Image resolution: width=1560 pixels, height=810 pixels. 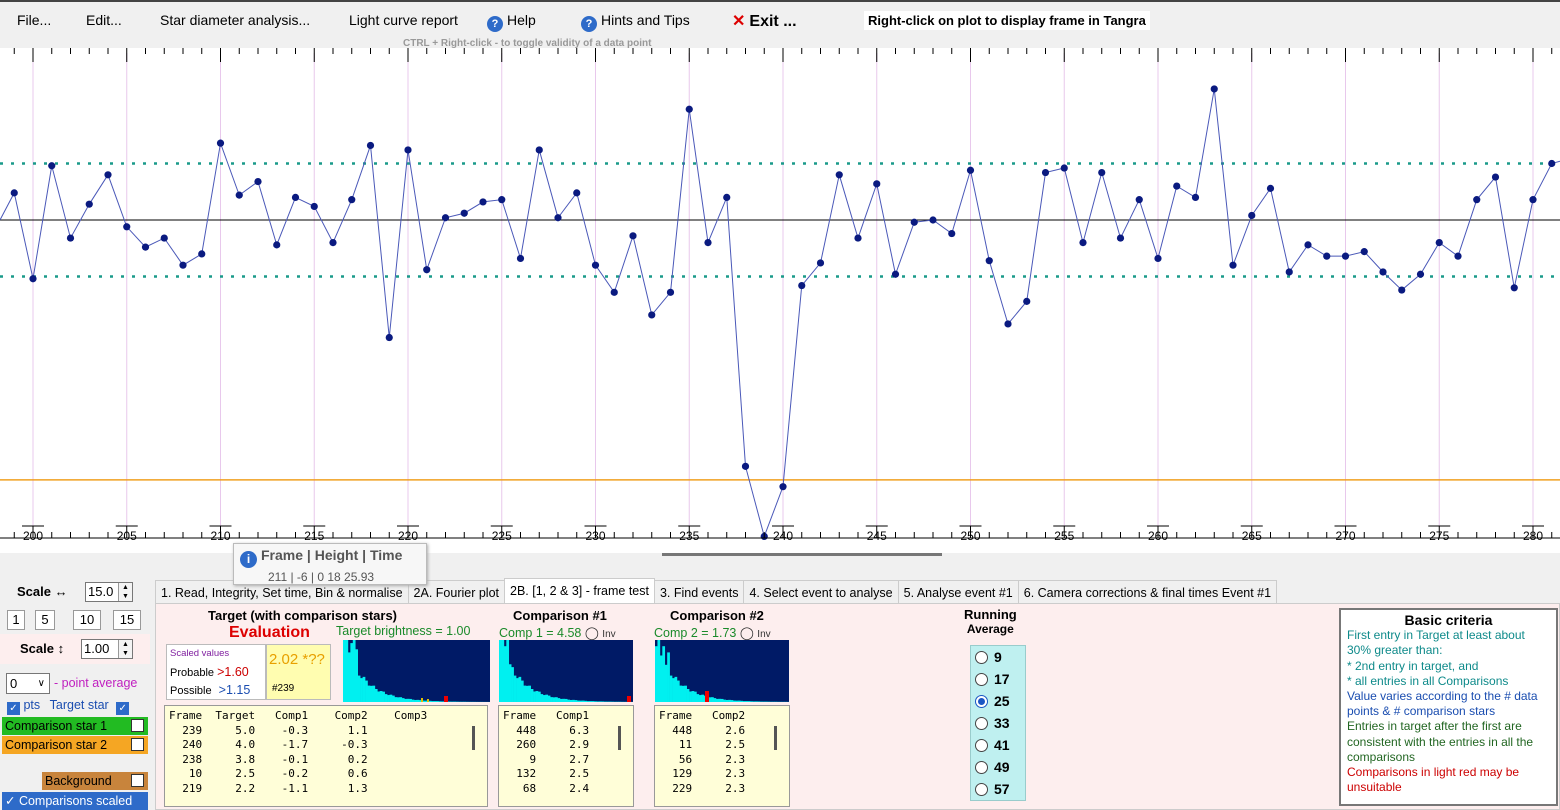 I want to click on background-row: Background, so click(x=95, y=781).